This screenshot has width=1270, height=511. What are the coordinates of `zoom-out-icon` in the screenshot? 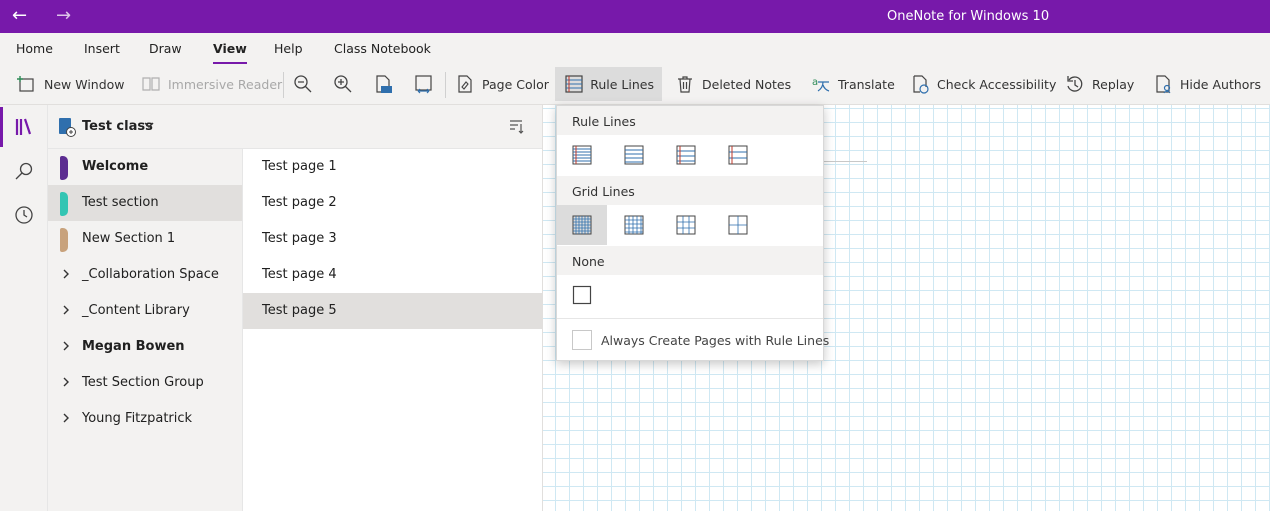 It's located at (303, 84).